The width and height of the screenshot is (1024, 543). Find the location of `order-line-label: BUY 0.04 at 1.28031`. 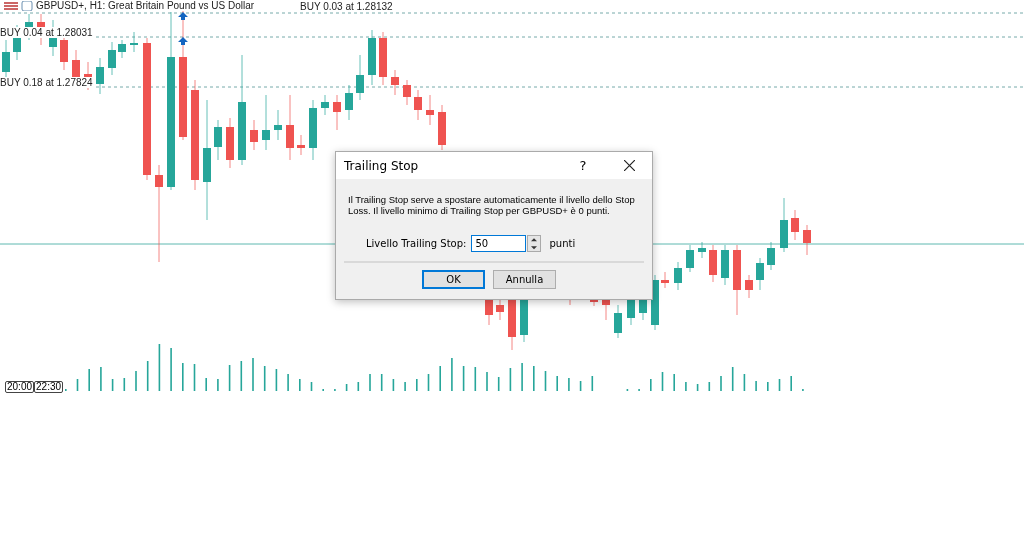

order-line-label: BUY 0.04 at 1.28031 is located at coordinates (46, 32).